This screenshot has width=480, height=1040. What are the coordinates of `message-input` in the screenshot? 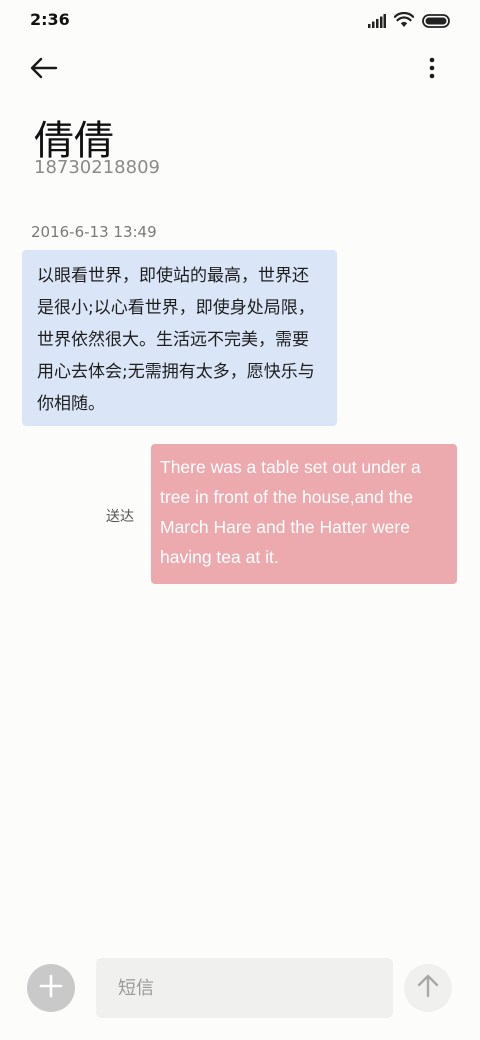 It's located at (244, 988).